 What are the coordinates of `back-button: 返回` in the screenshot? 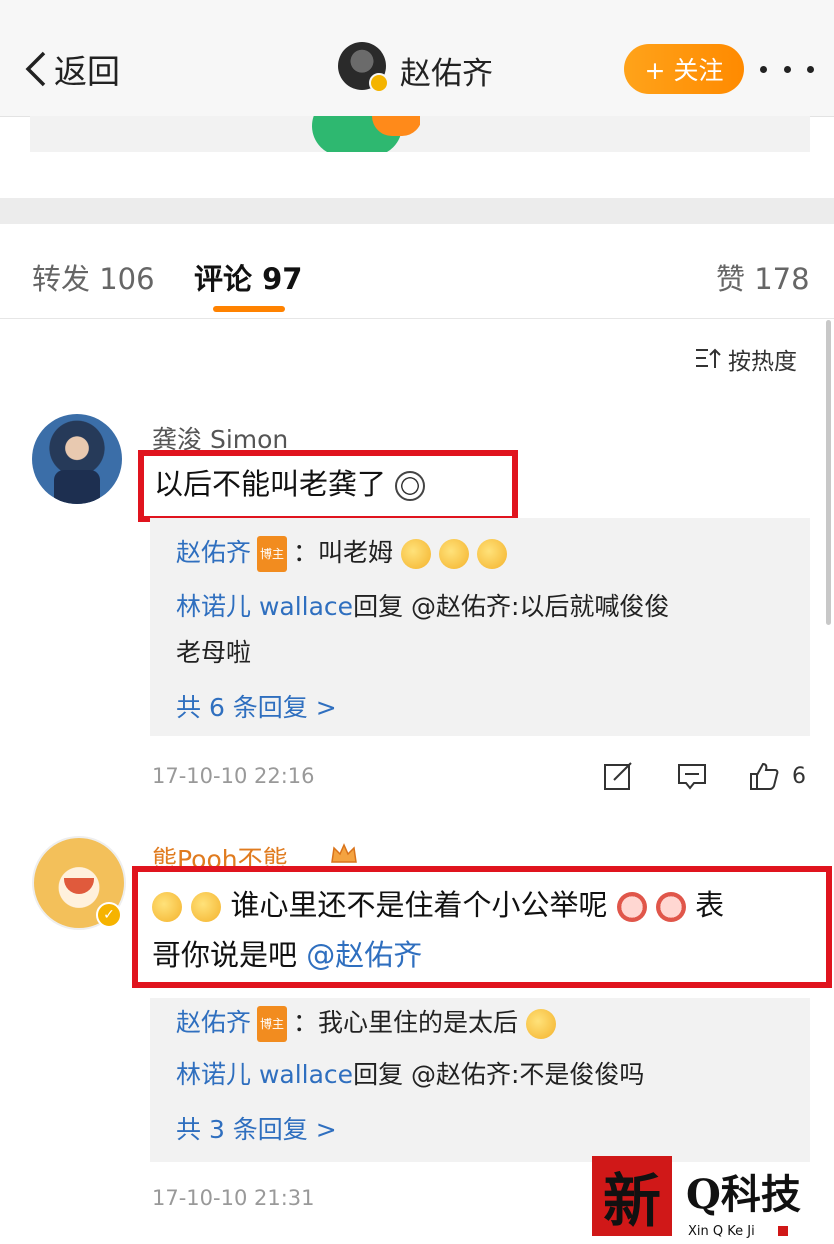 It's located at (71, 69).